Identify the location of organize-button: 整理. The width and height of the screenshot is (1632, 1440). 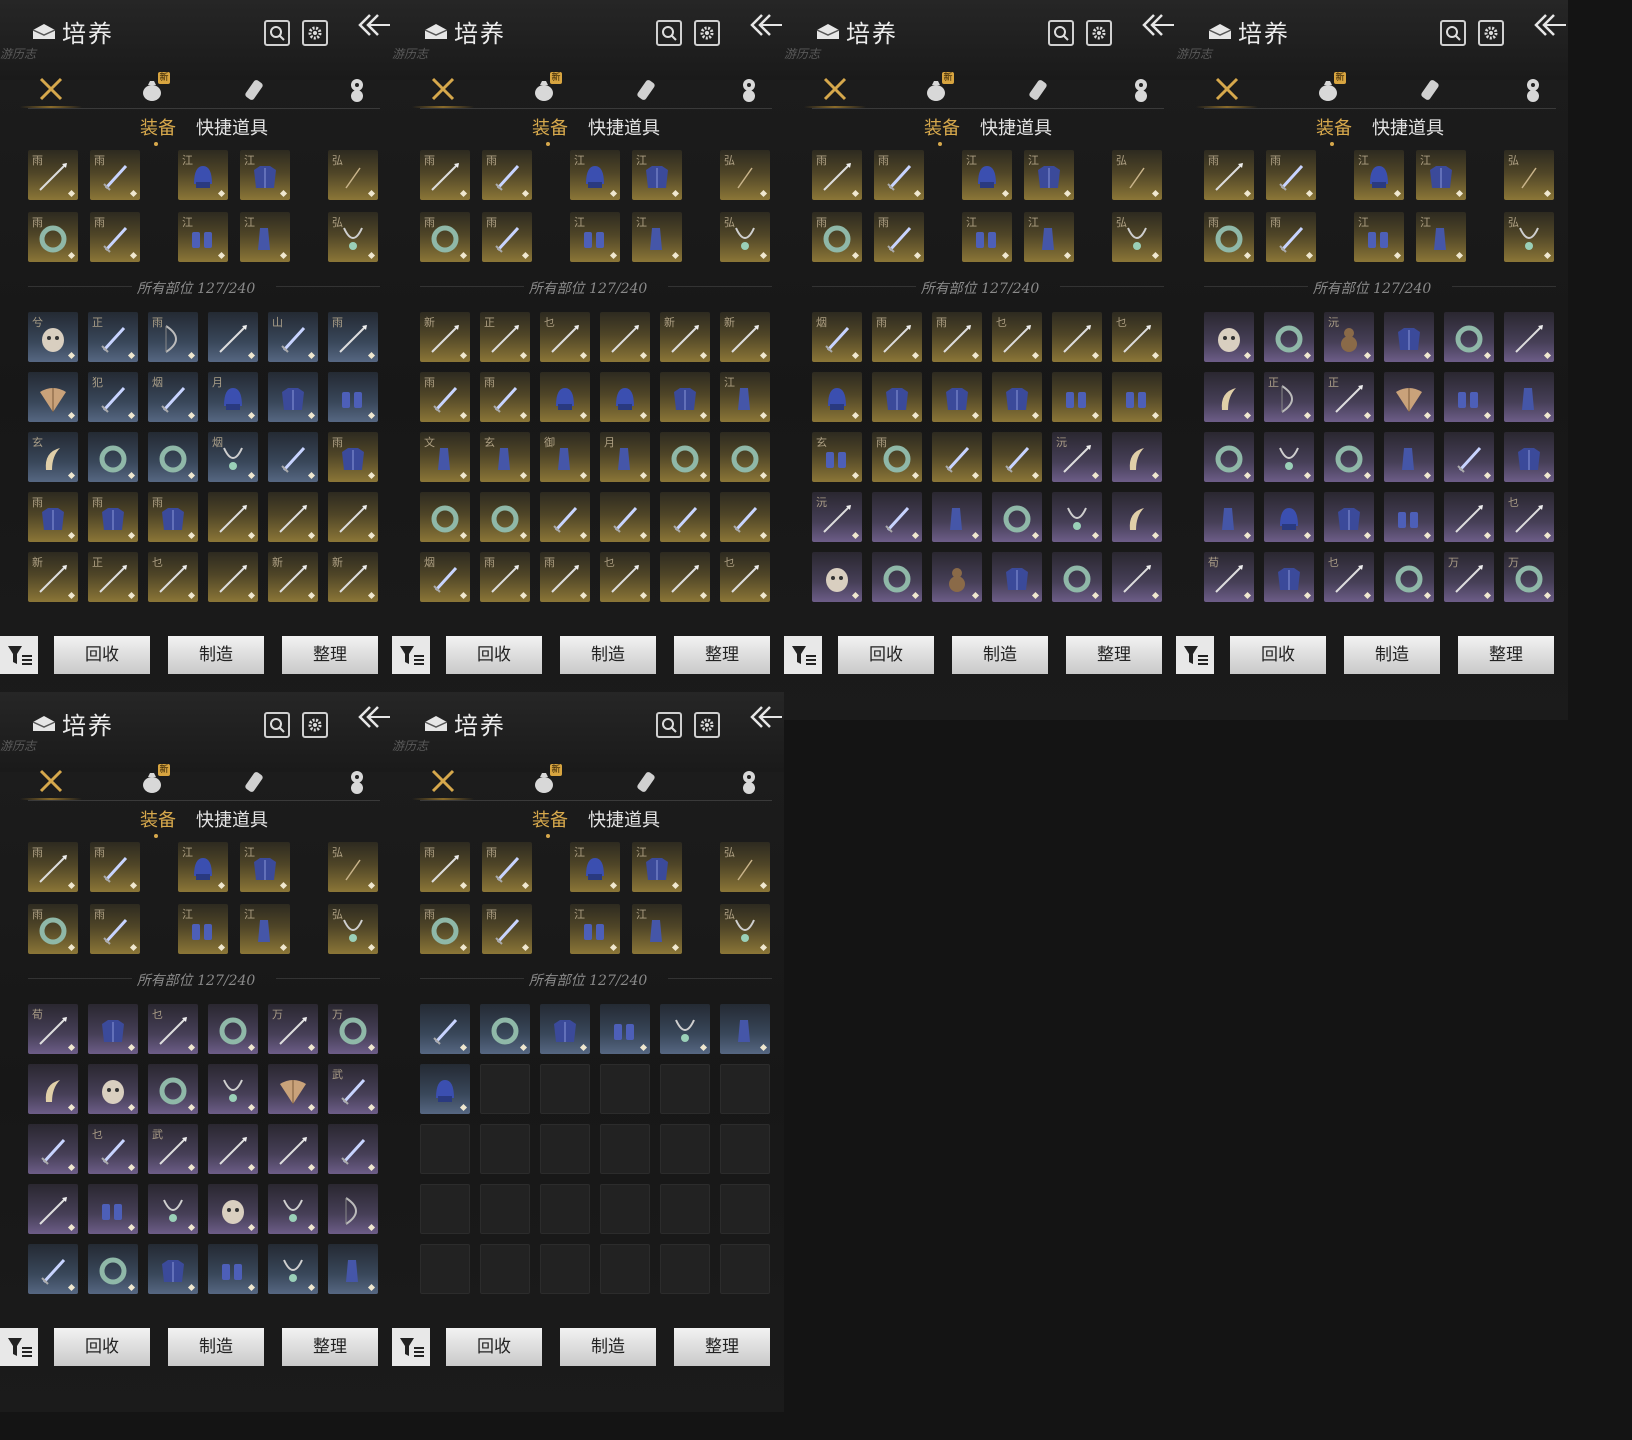
(1506, 655).